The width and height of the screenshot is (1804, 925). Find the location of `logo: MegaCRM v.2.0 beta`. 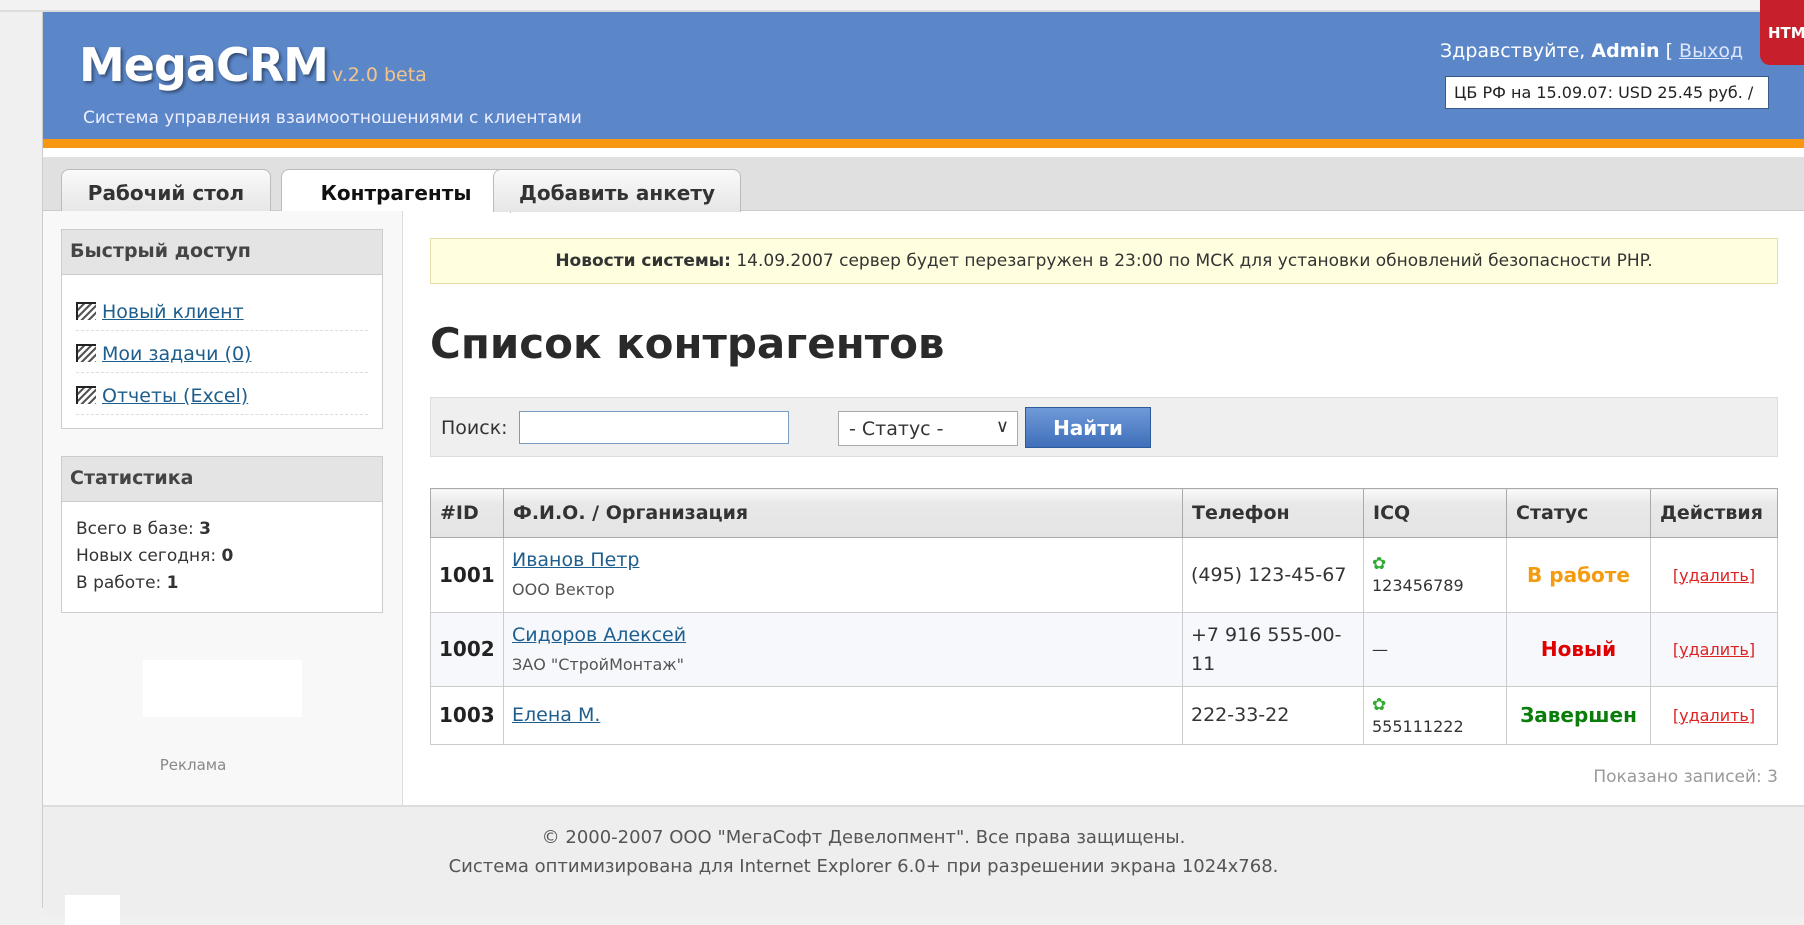

logo: MegaCRM v.2.0 beta is located at coordinates (253, 65).